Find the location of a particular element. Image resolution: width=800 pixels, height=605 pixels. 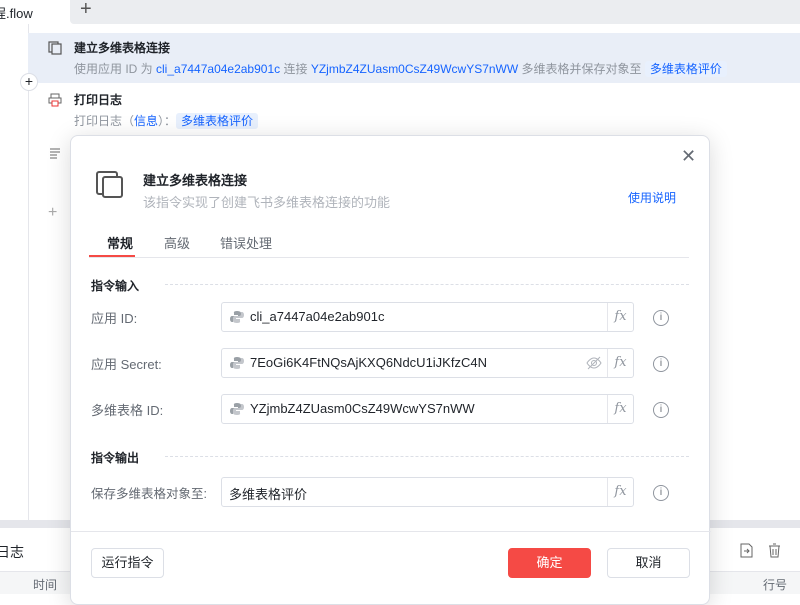

run-command-button: 运行指令 is located at coordinates (127, 563).